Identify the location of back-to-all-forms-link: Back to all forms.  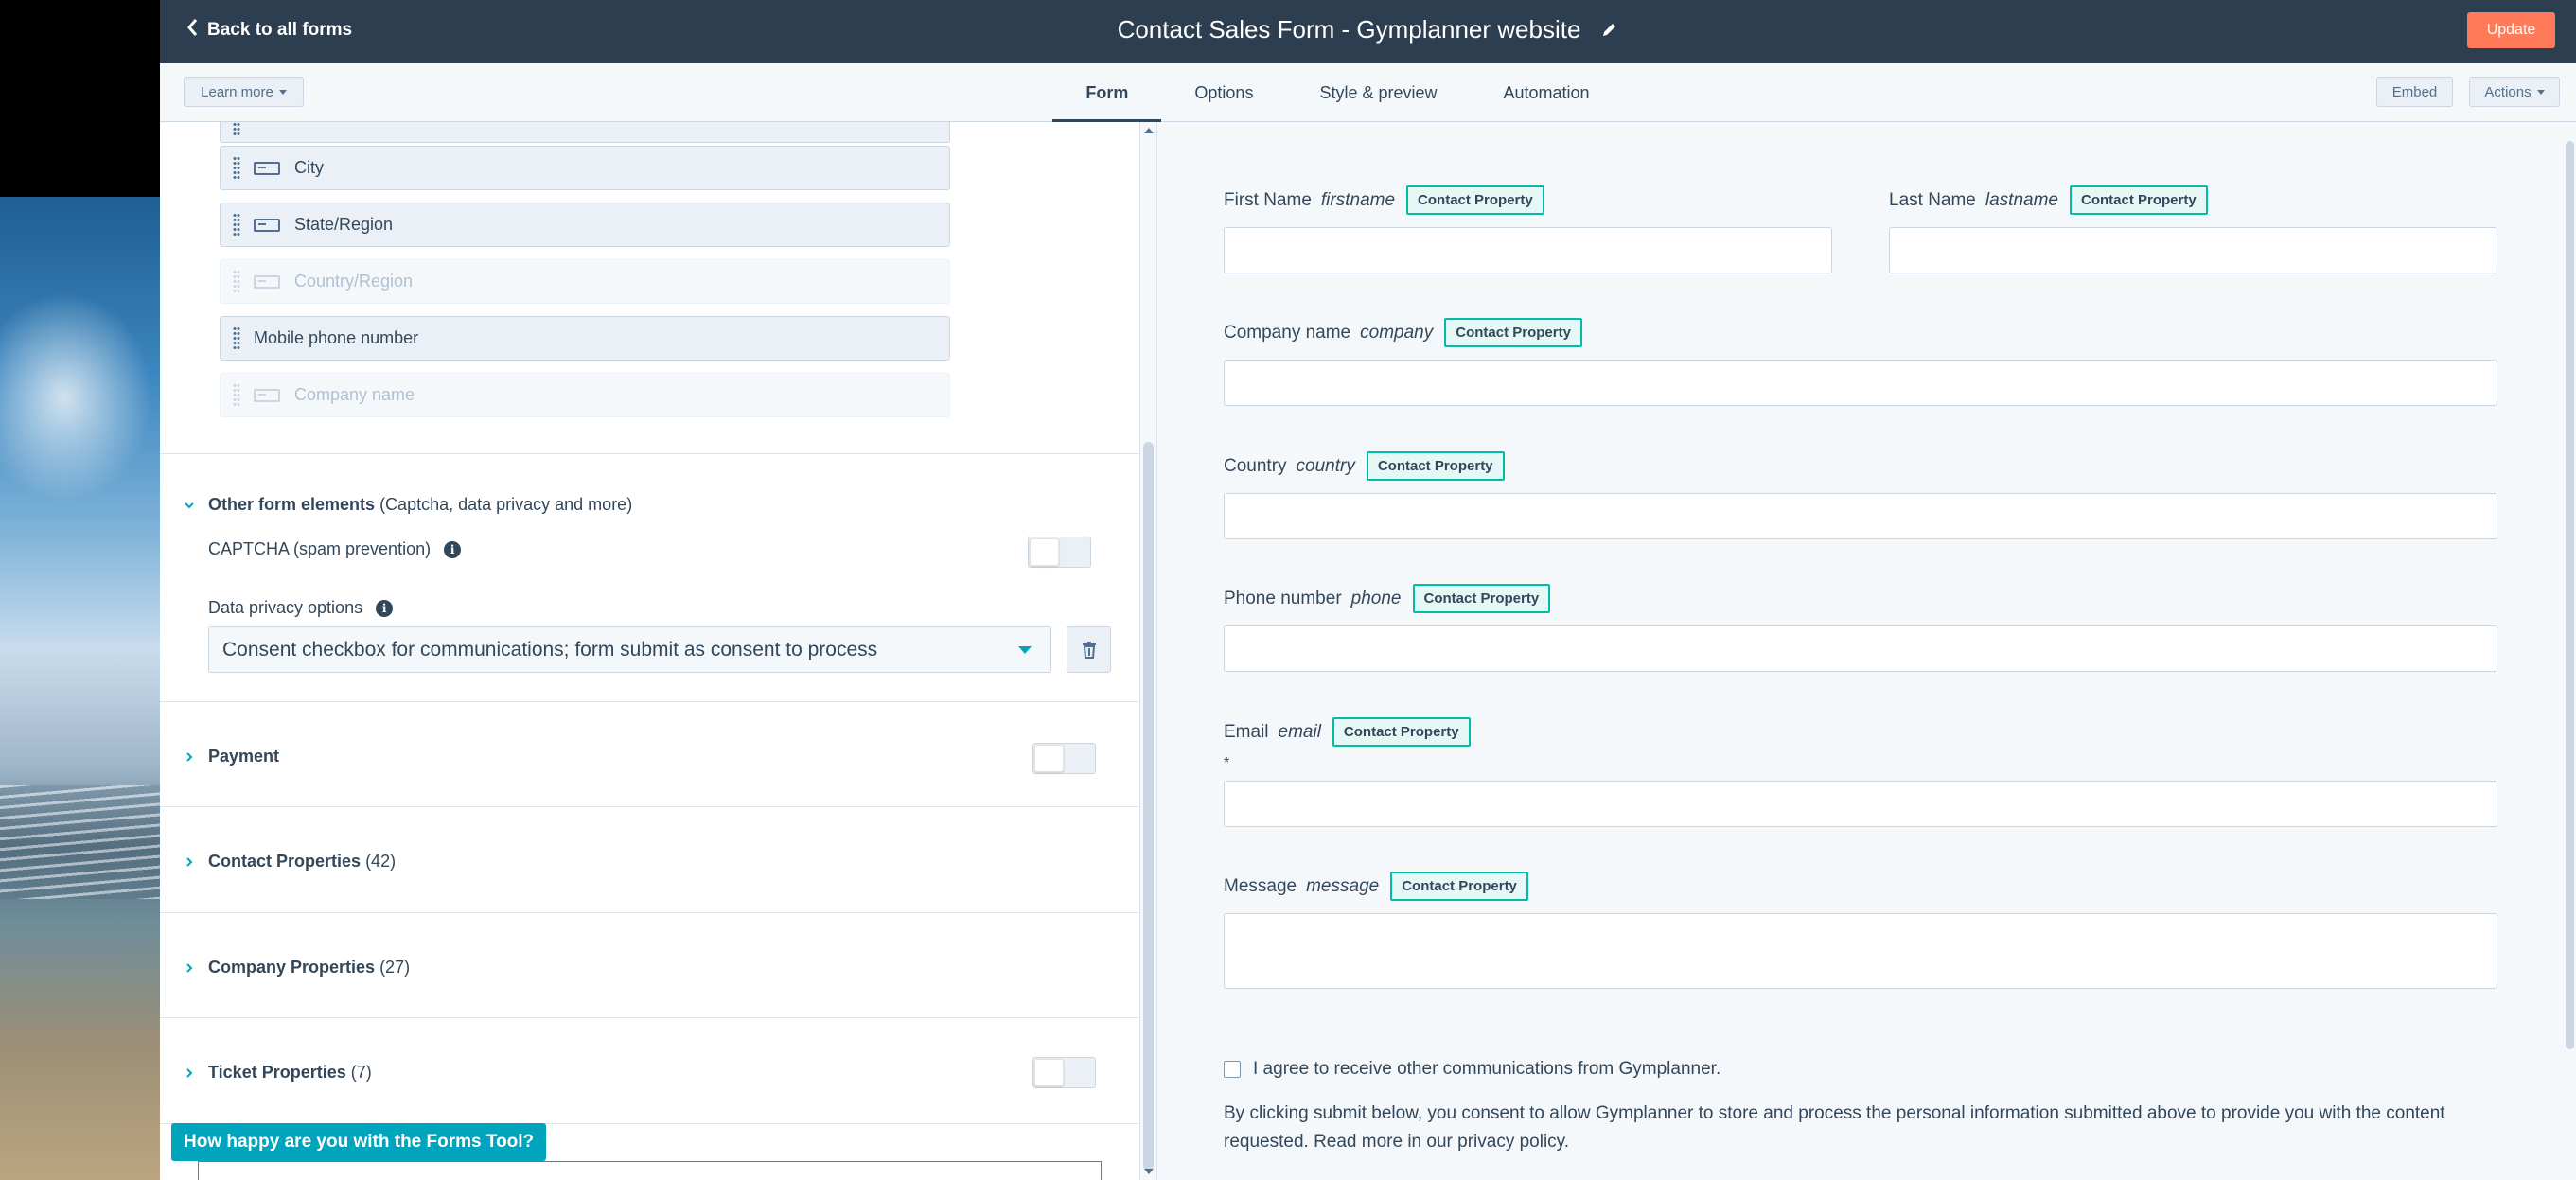
(269, 30).